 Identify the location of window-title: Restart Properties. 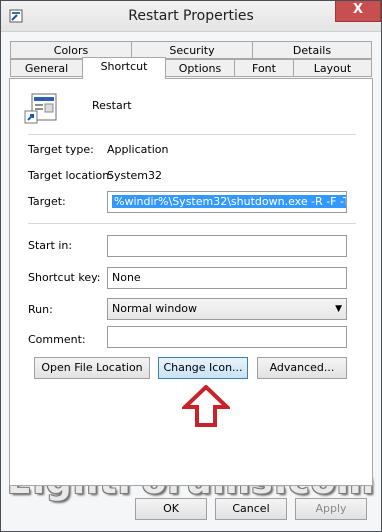
(191, 16).